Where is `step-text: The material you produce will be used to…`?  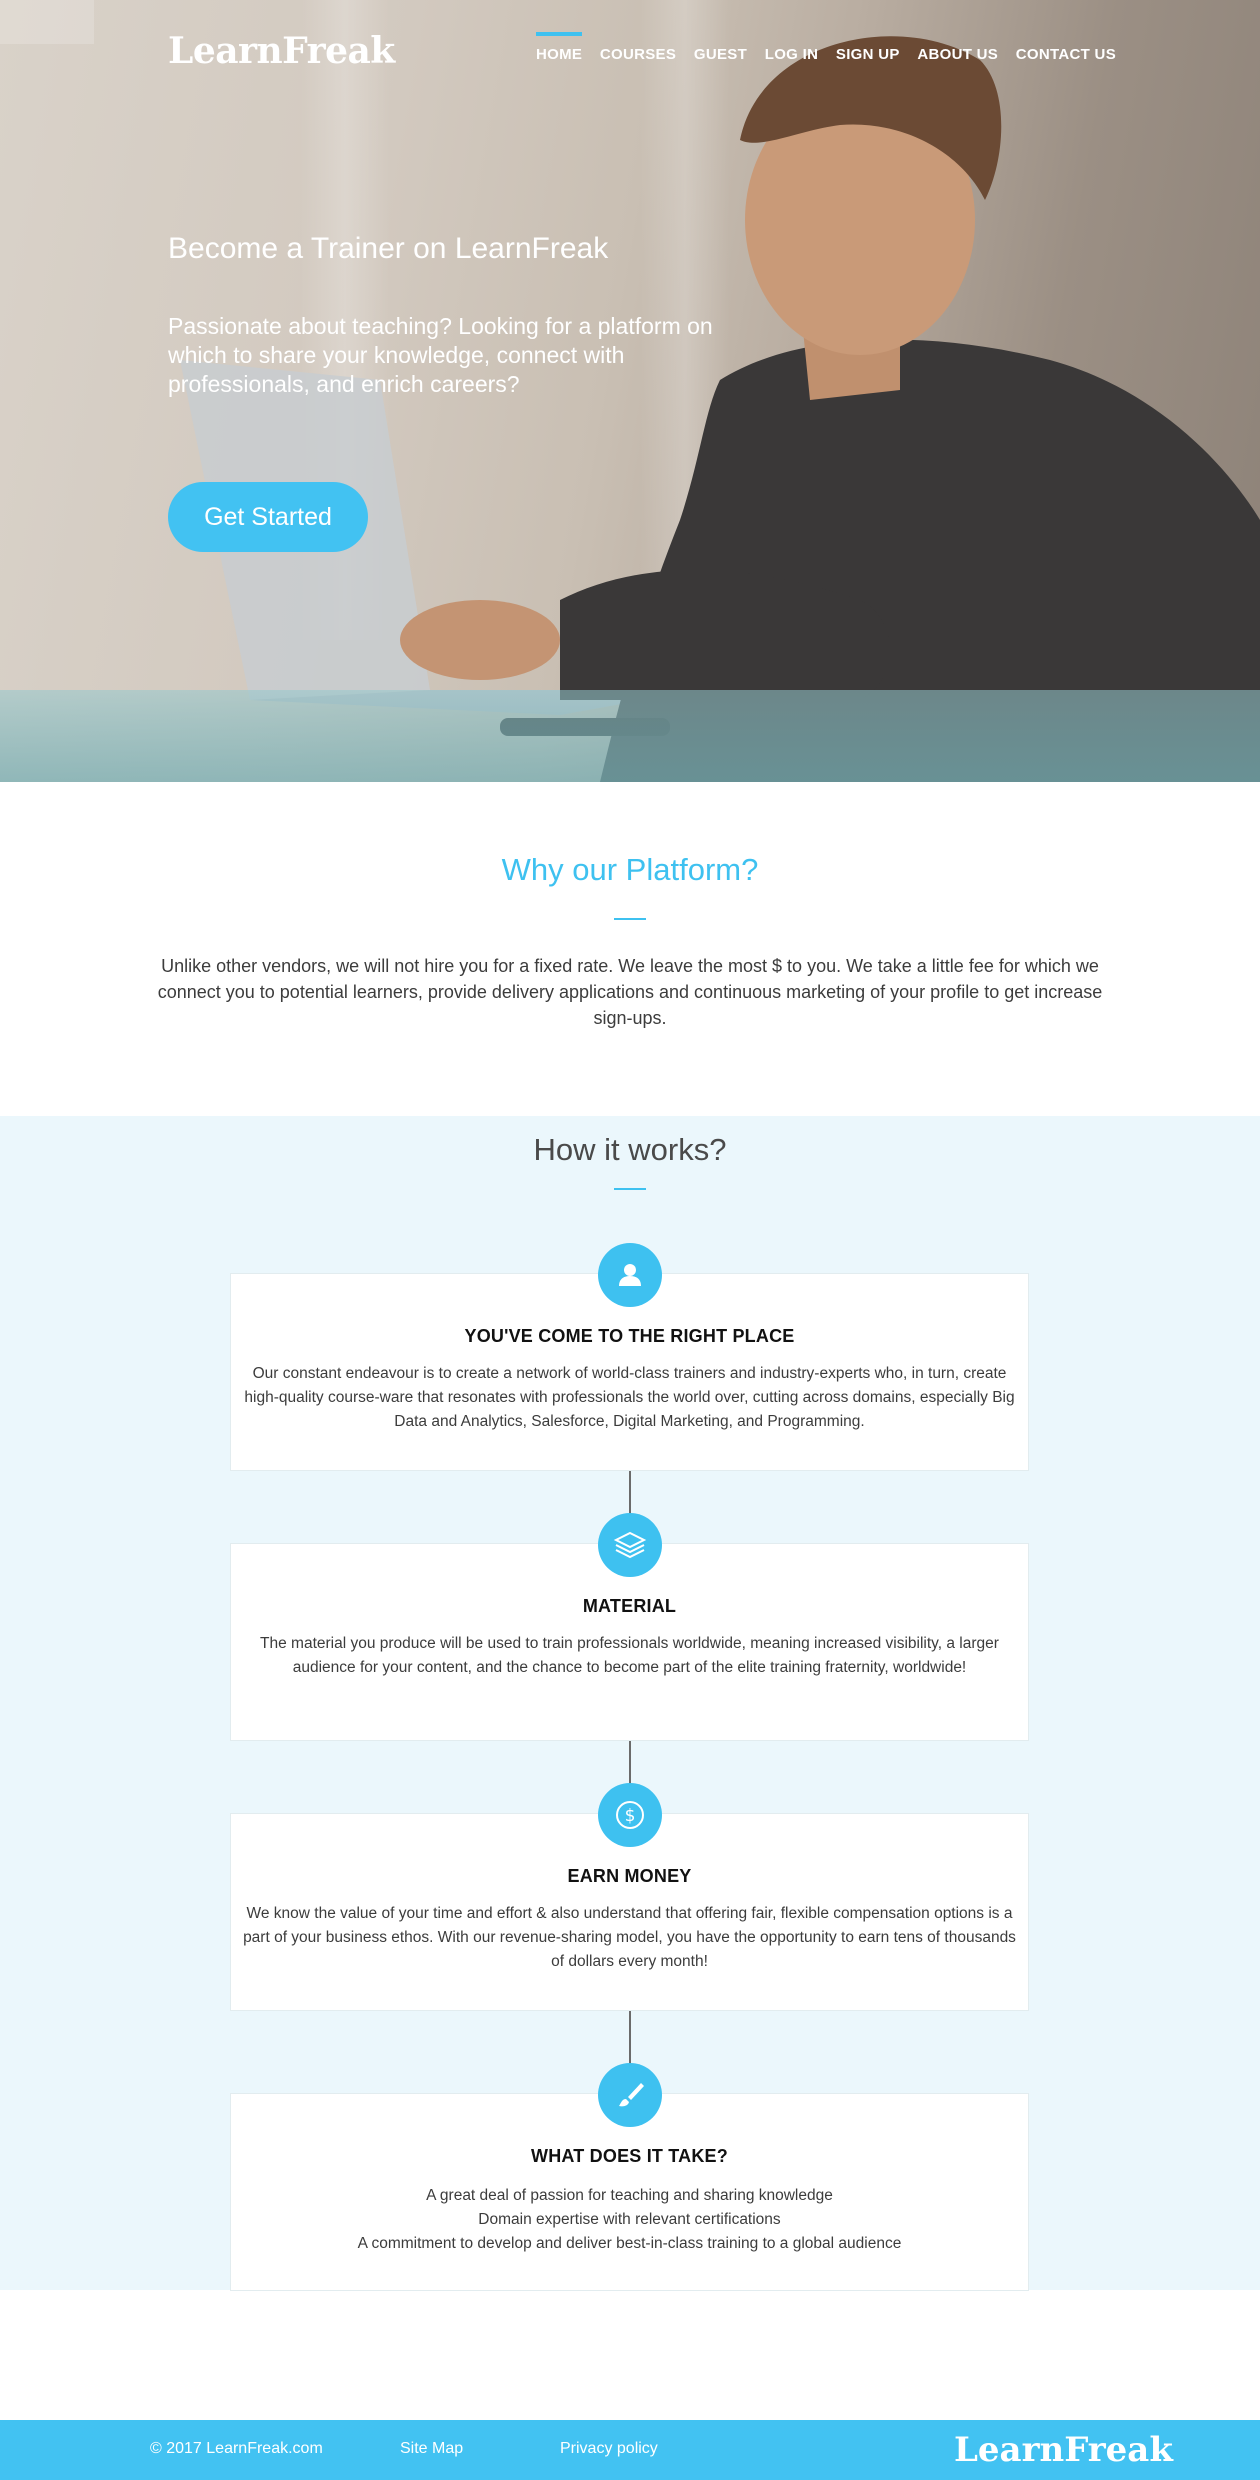 step-text: The material you produce will be used to… is located at coordinates (629, 1655).